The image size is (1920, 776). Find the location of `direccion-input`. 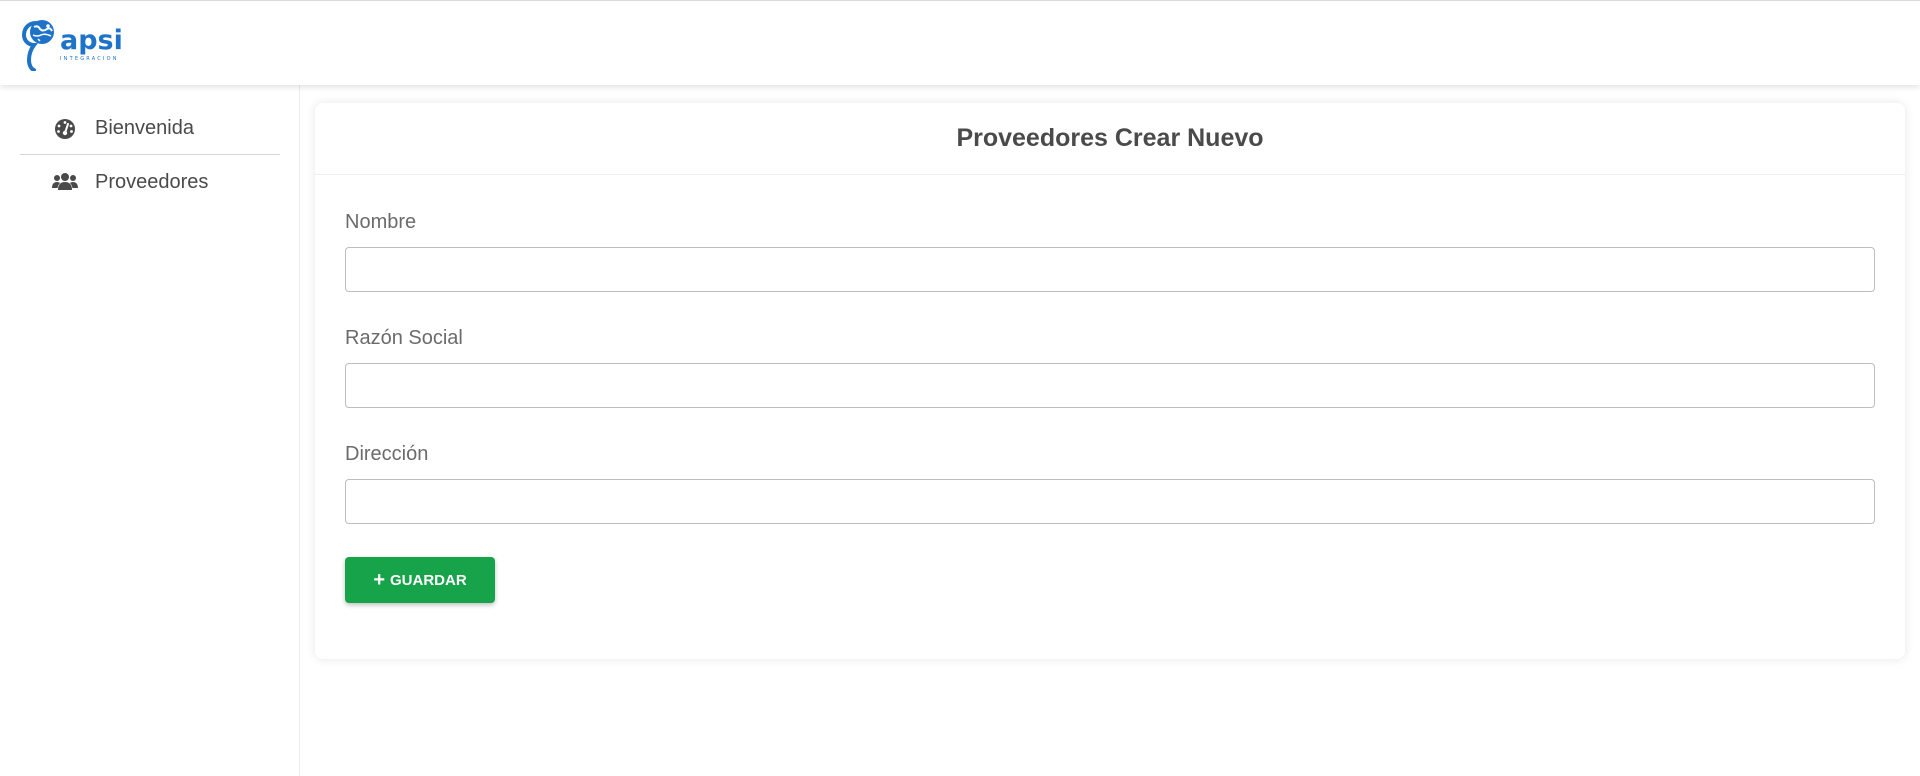

direccion-input is located at coordinates (1110, 501).